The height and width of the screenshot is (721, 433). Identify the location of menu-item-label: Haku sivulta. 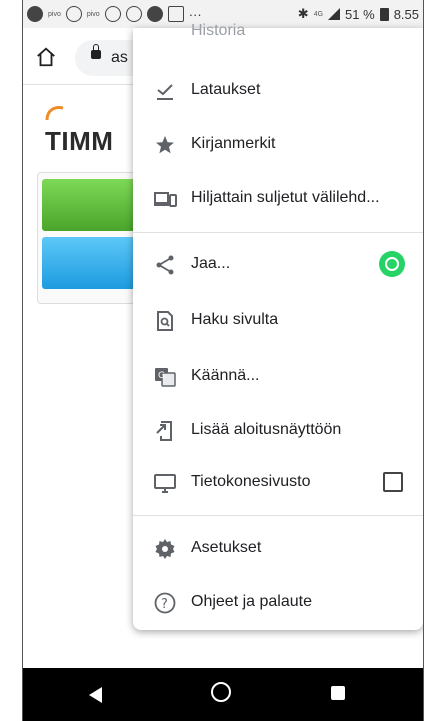
(235, 319).